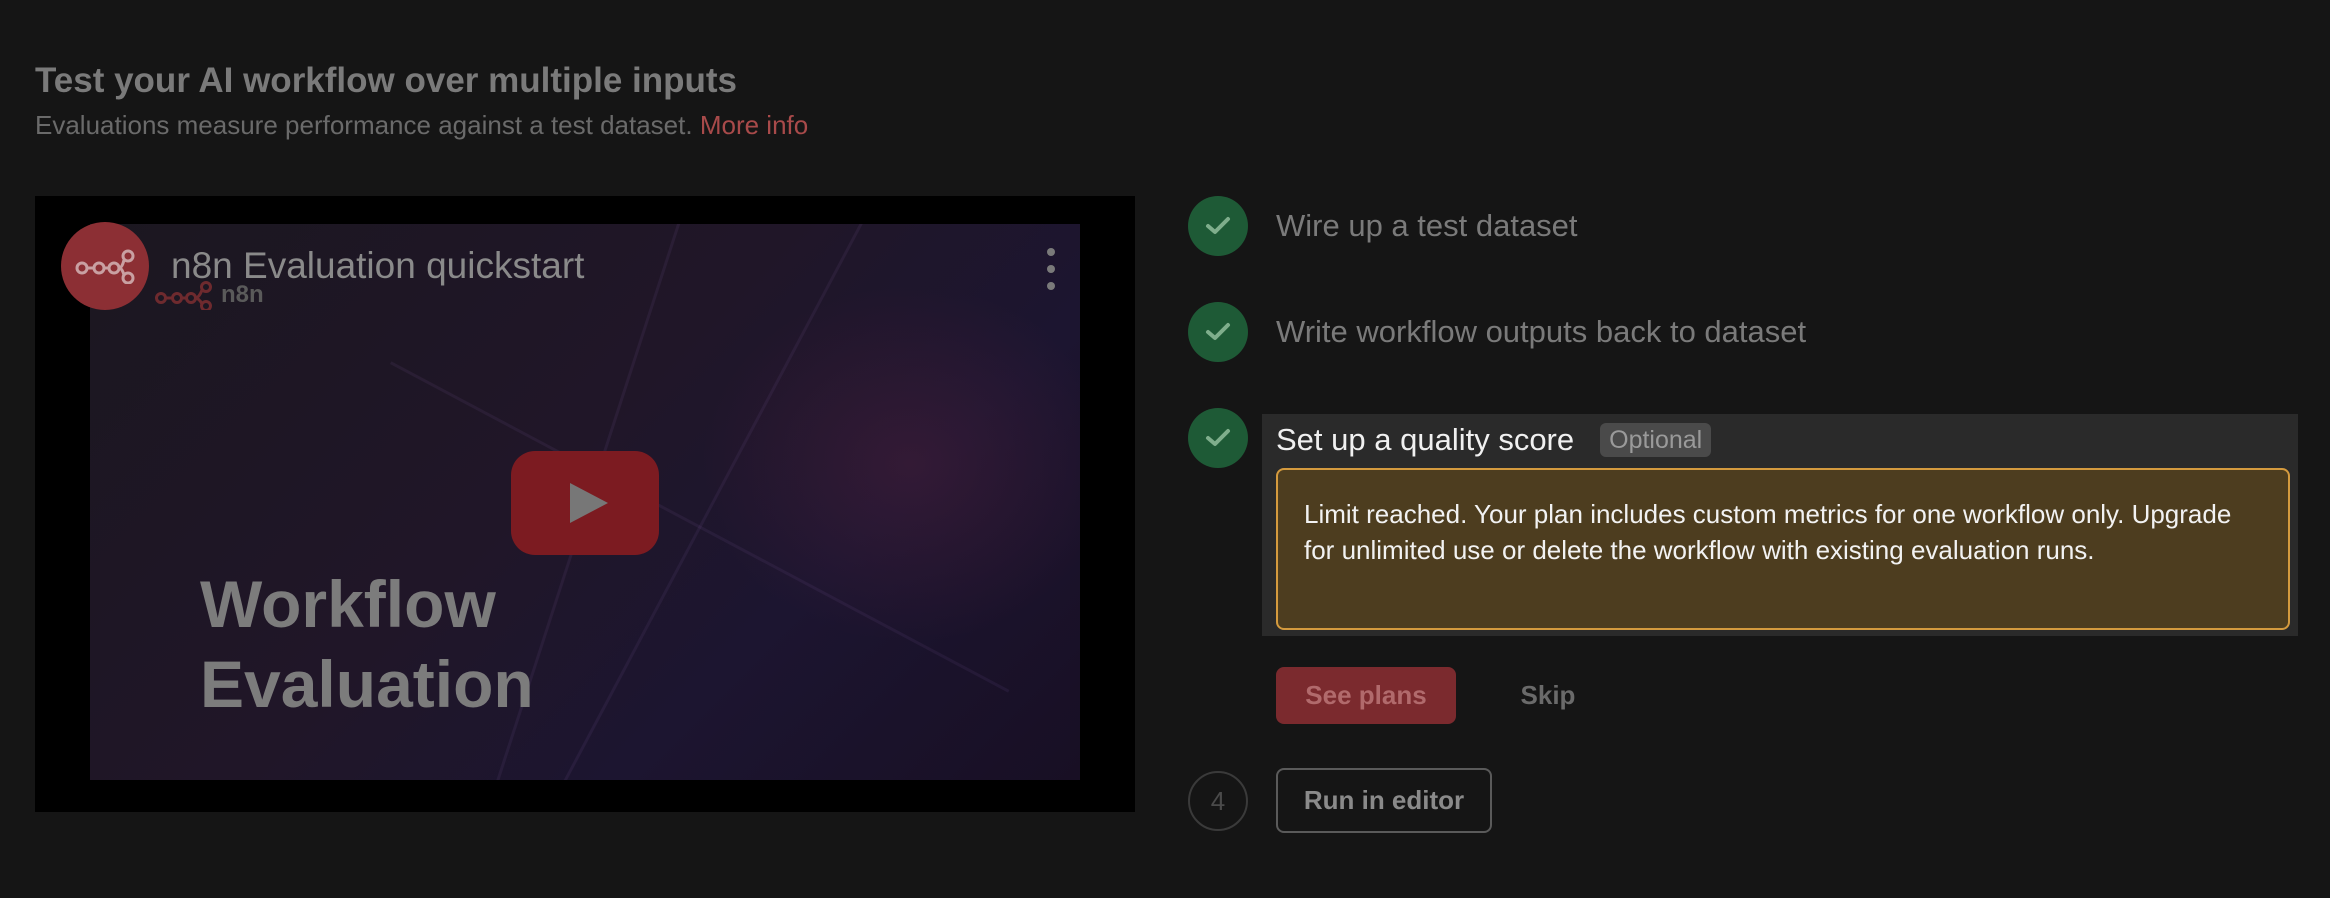 The image size is (2330, 898). I want to click on step-3-check-icon, so click(1218, 438).